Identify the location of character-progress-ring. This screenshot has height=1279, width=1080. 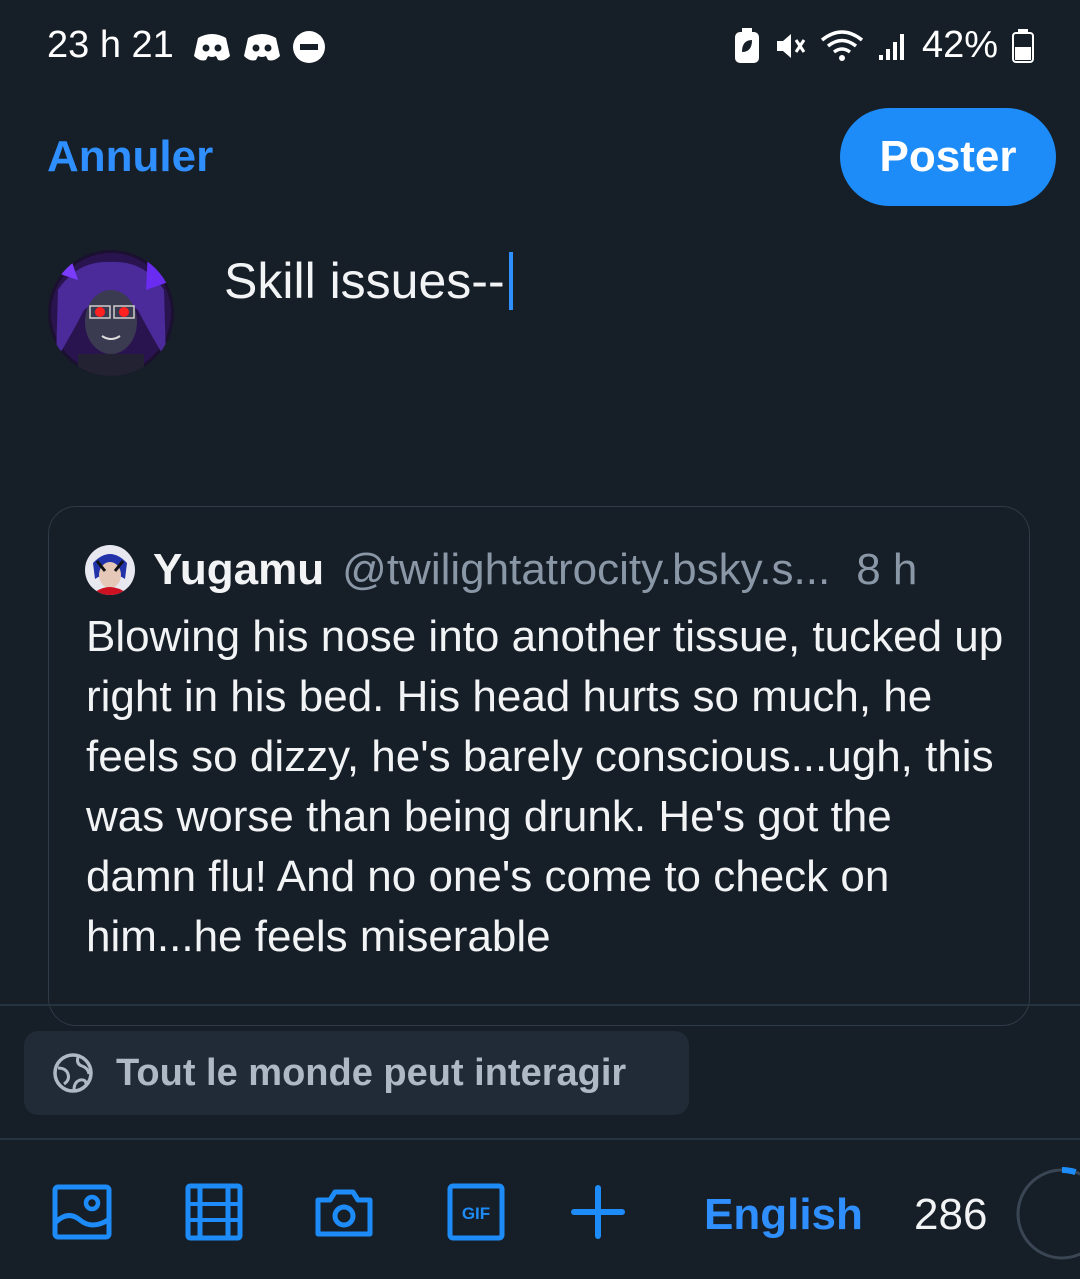
(1047, 1214).